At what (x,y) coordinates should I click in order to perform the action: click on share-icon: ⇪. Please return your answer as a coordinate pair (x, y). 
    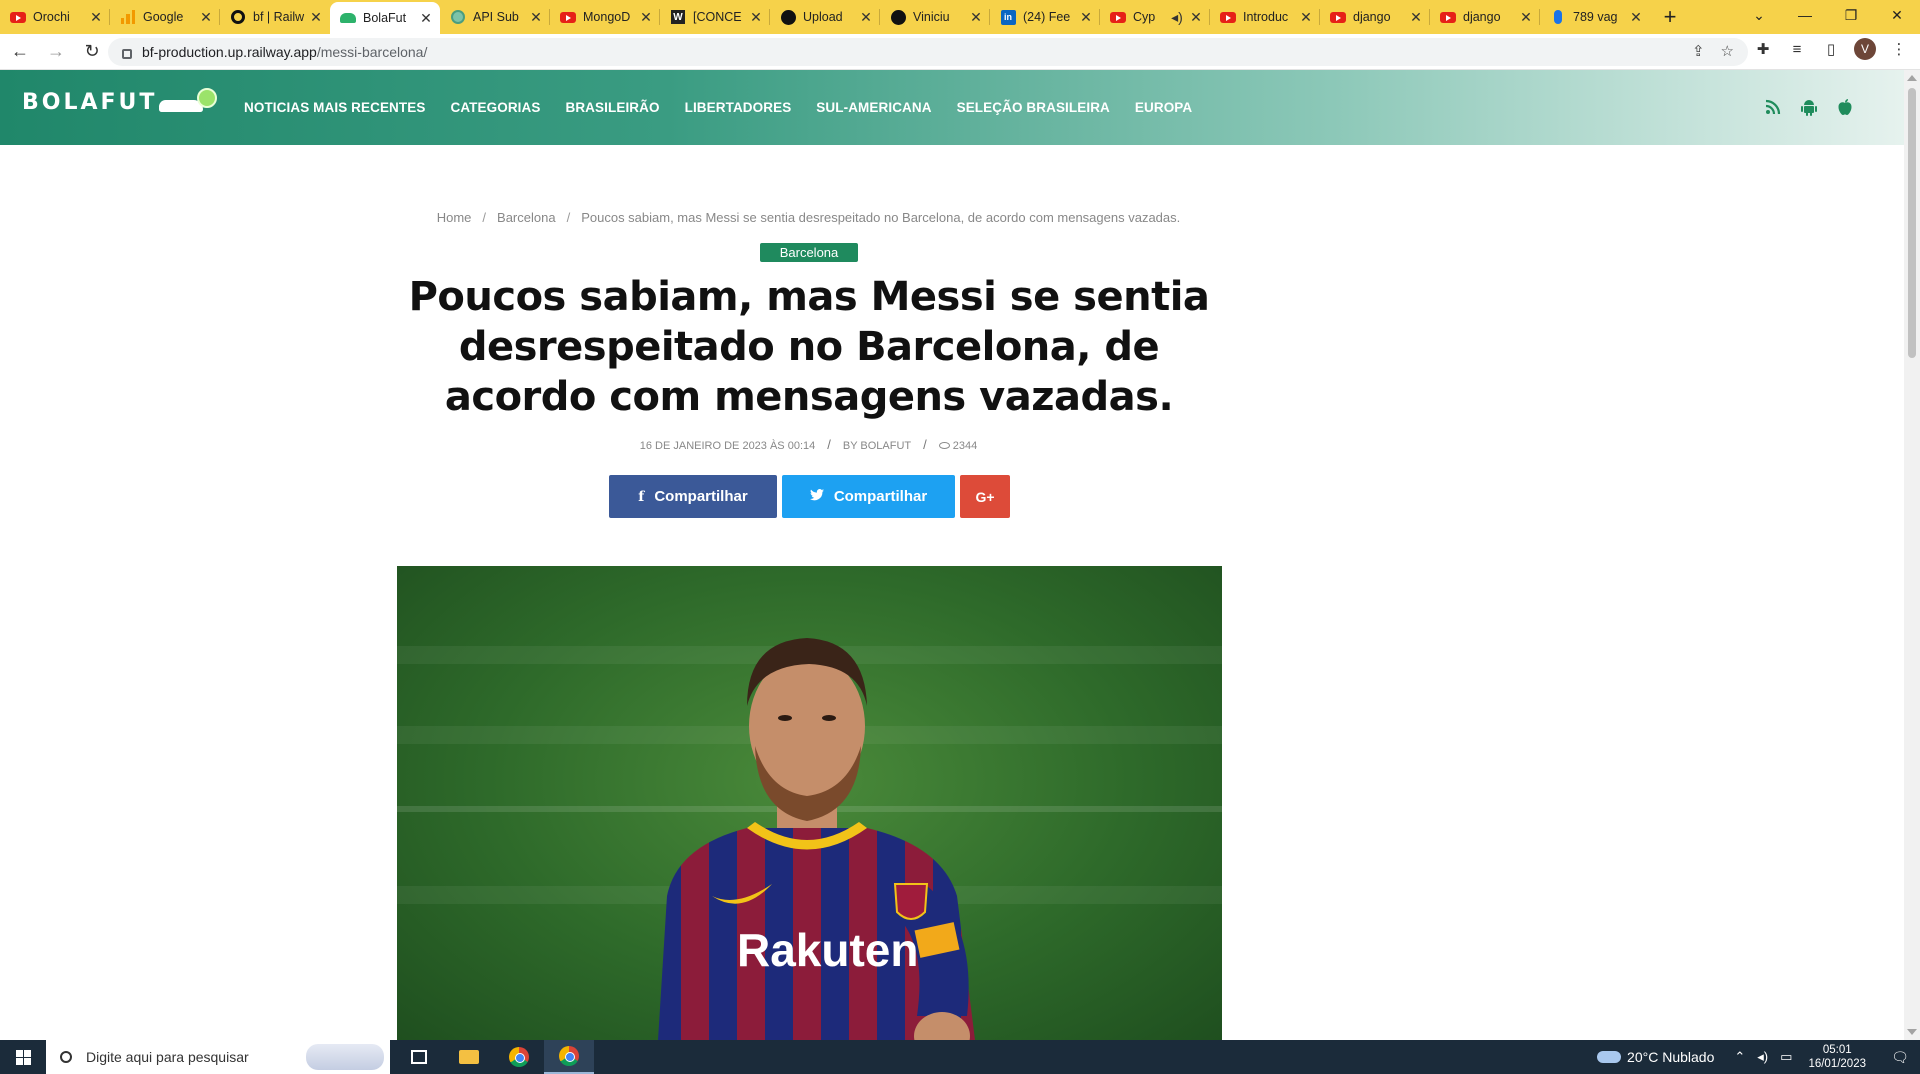
    Looking at the image, I should click on (1698, 51).